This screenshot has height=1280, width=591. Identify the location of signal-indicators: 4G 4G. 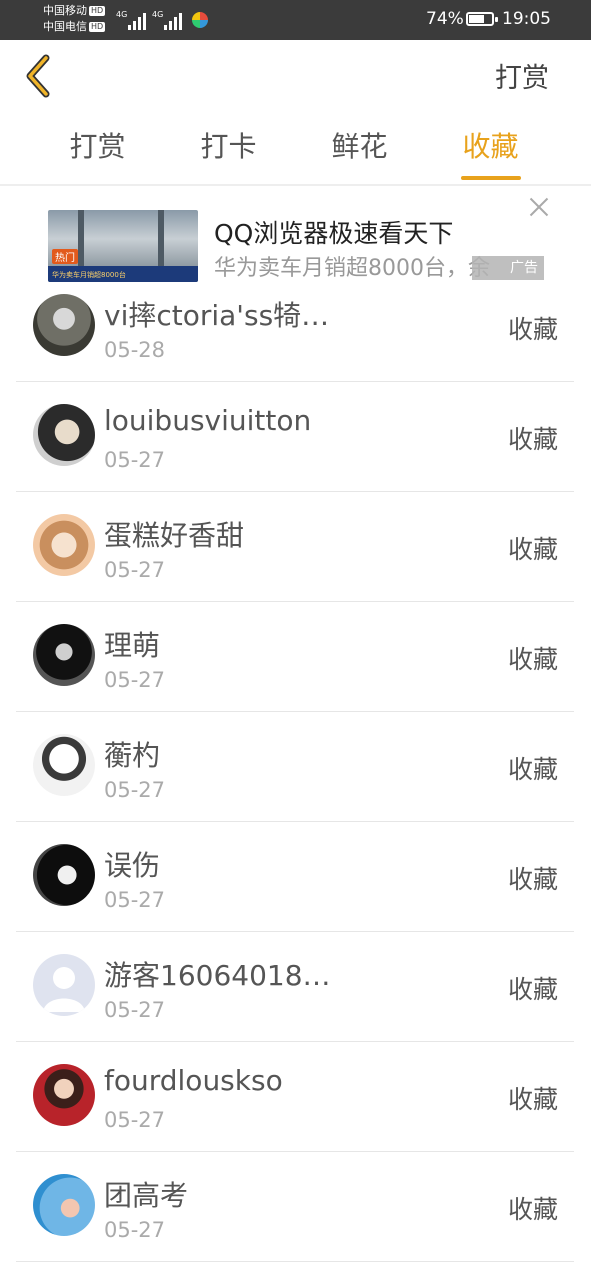
(162, 19).